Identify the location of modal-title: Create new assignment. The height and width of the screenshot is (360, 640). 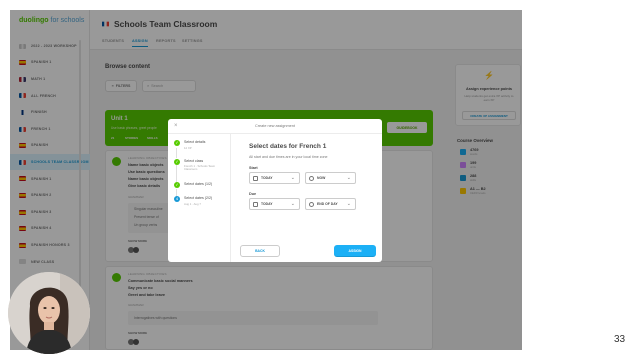
(275, 126).